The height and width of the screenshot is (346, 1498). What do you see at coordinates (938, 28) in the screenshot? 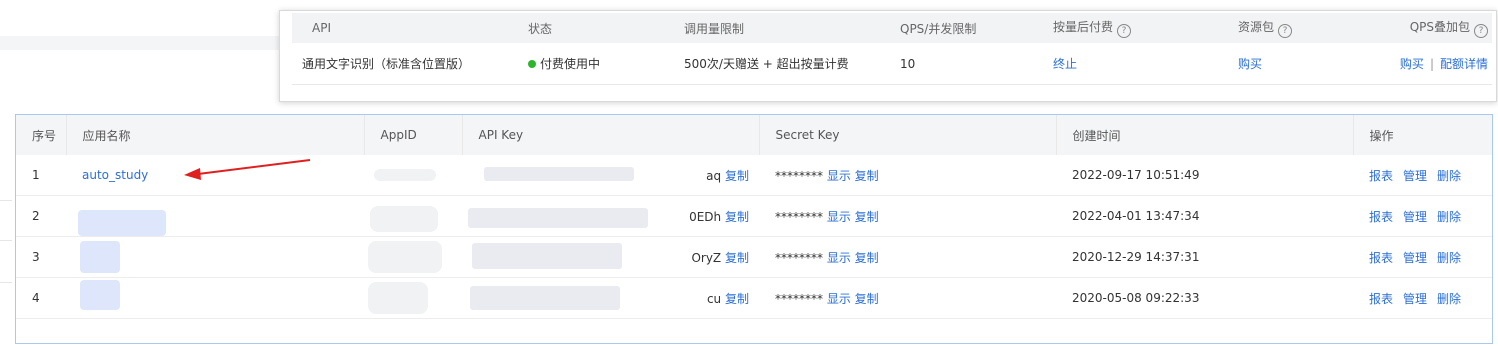
I see `col-qps-label: QPS/并发限制` at bounding box center [938, 28].